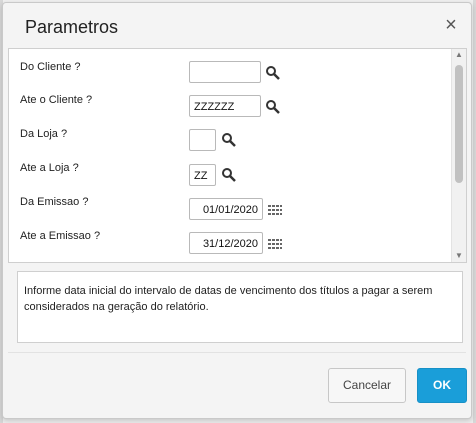 The image size is (476, 423). Describe the element at coordinates (367, 385) in the screenshot. I see `cancel-button: Cancelar` at that location.